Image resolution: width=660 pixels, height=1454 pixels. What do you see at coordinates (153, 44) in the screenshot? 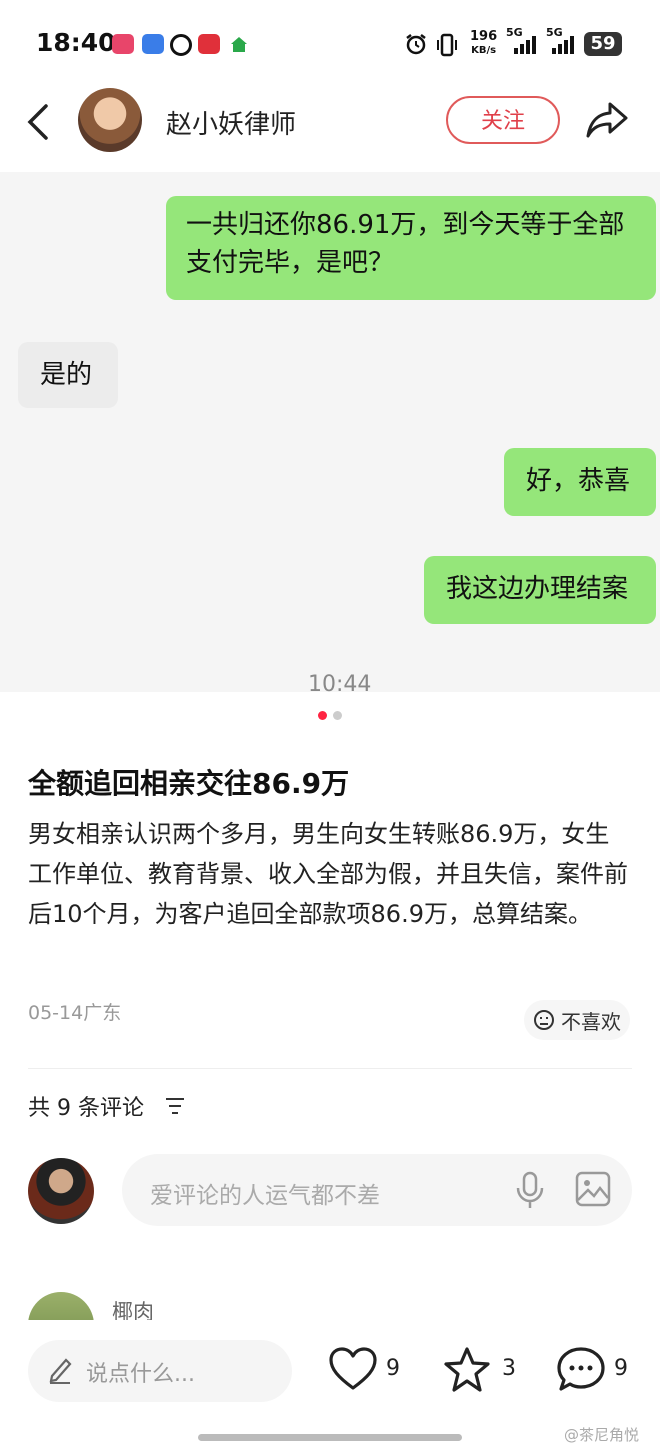
I see `chat-icon` at bounding box center [153, 44].